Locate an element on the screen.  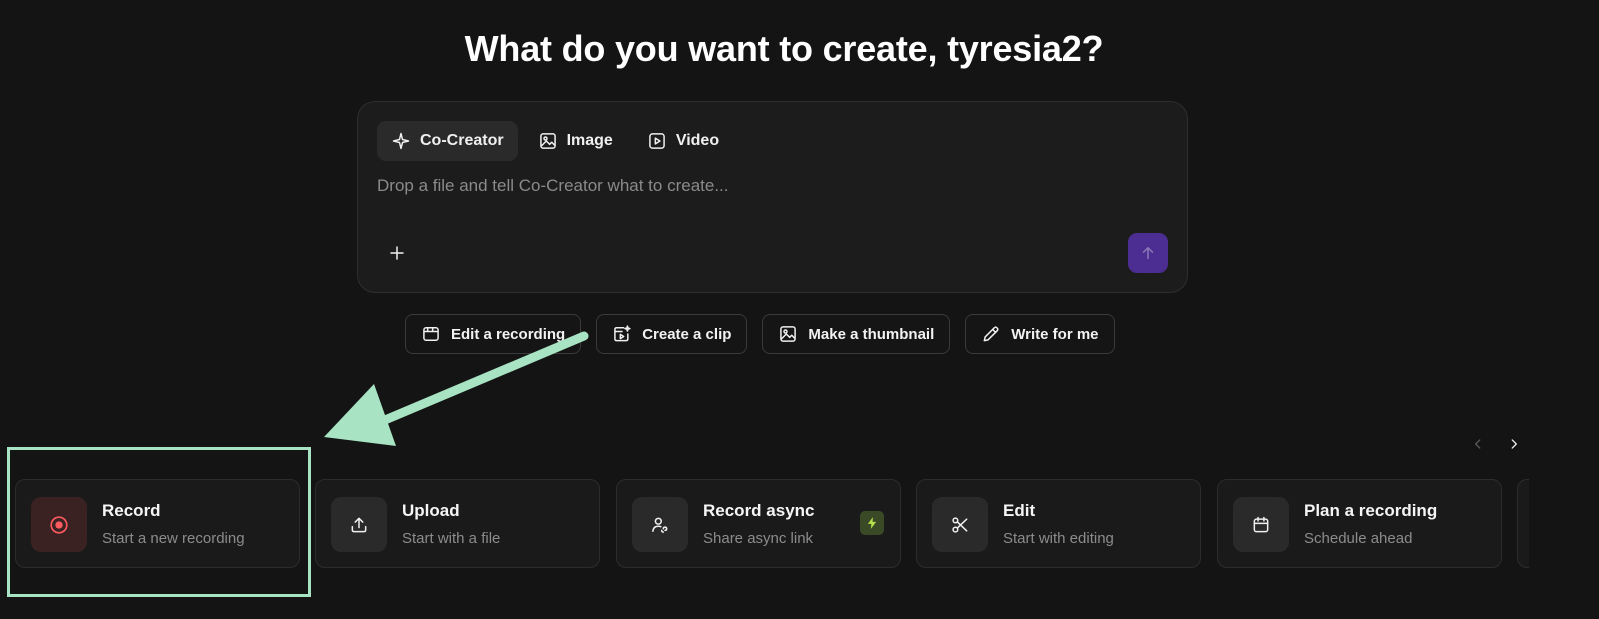
add-attachment-button is located at coordinates (397, 253).